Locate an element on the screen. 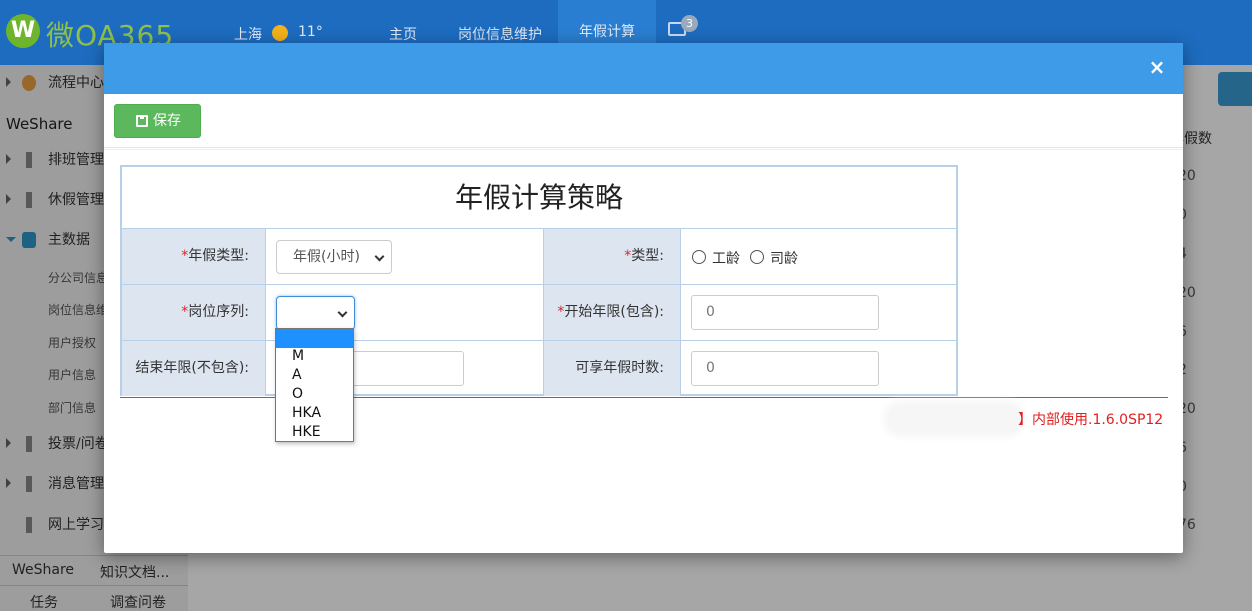  position-seq-label: *岗位序列: is located at coordinates (194, 312).